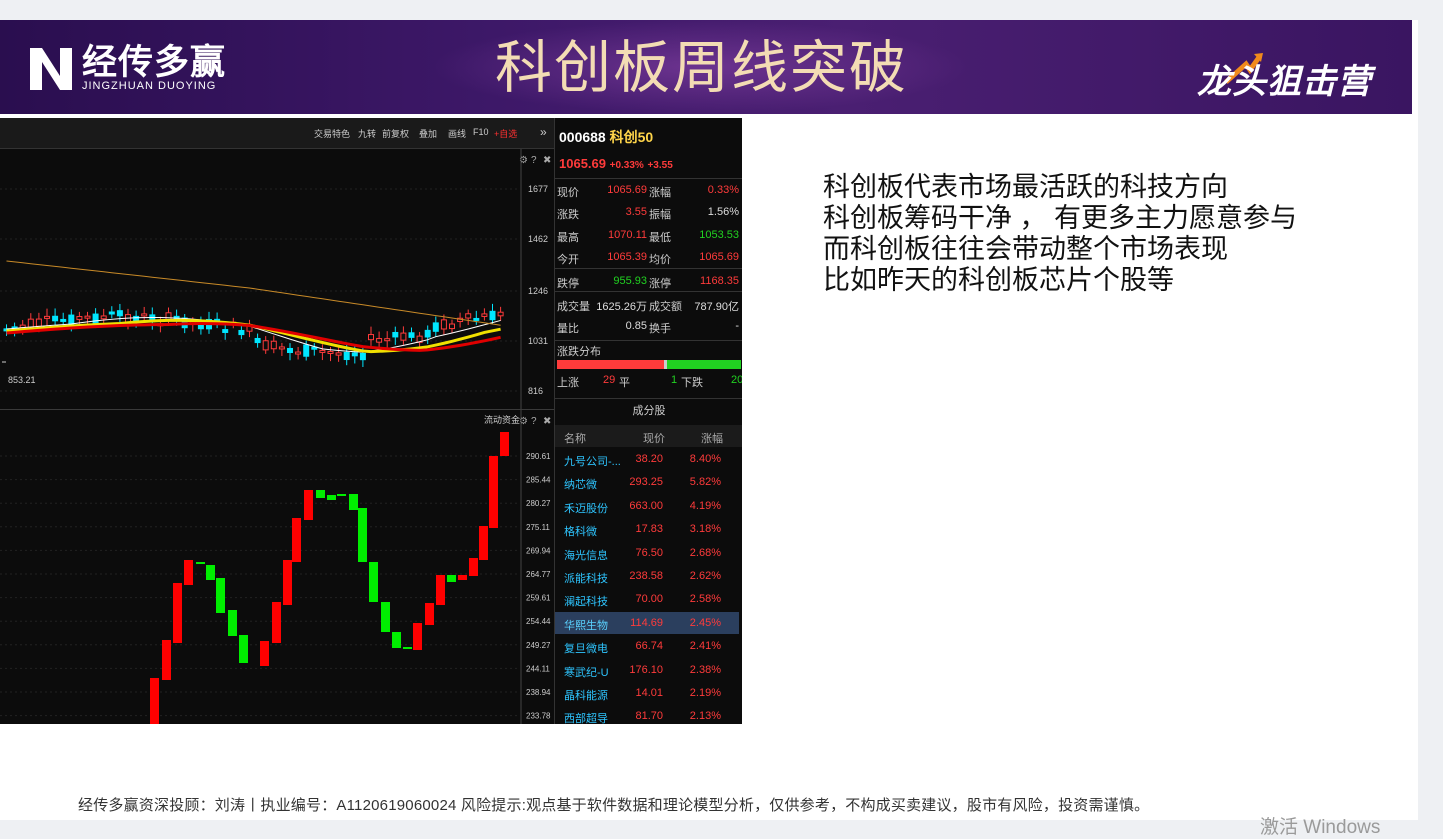  Describe the element at coordinates (575, 438) in the screenshot. I see `col-name: 名称` at that location.